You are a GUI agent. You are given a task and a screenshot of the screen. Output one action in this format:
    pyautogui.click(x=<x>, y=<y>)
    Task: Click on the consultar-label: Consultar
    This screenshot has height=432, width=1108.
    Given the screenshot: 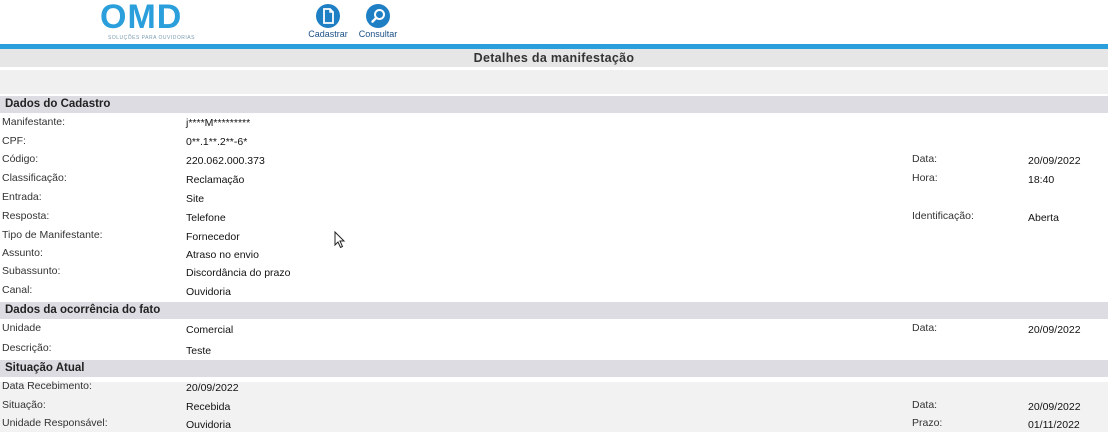 What is the action you would take?
    pyautogui.click(x=378, y=34)
    